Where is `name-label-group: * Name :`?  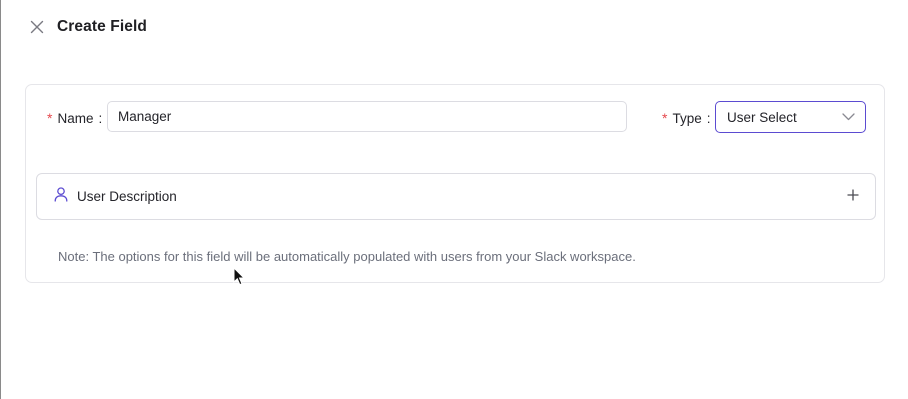 name-label-group: * Name : is located at coordinates (74, 118).